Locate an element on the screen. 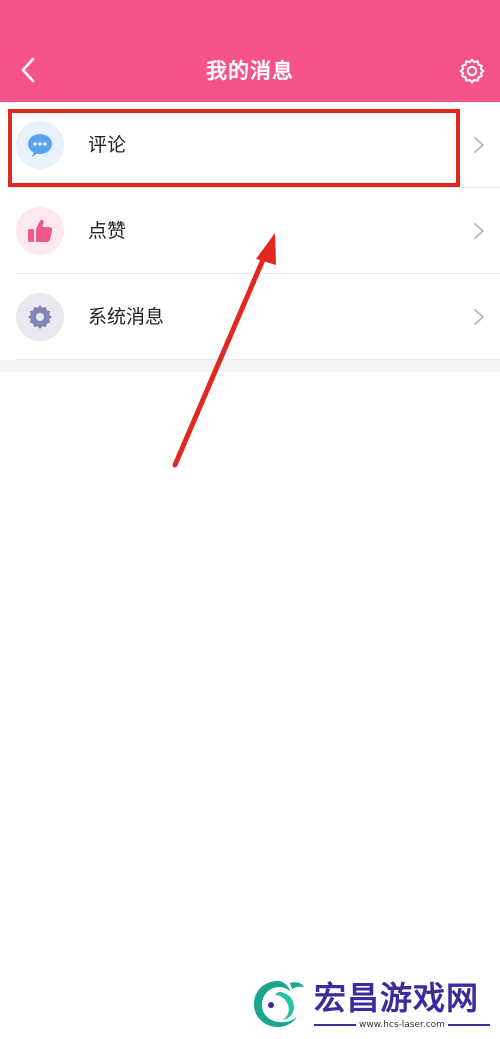  dragon-logo-icon is located at coordinates (279, 1004).